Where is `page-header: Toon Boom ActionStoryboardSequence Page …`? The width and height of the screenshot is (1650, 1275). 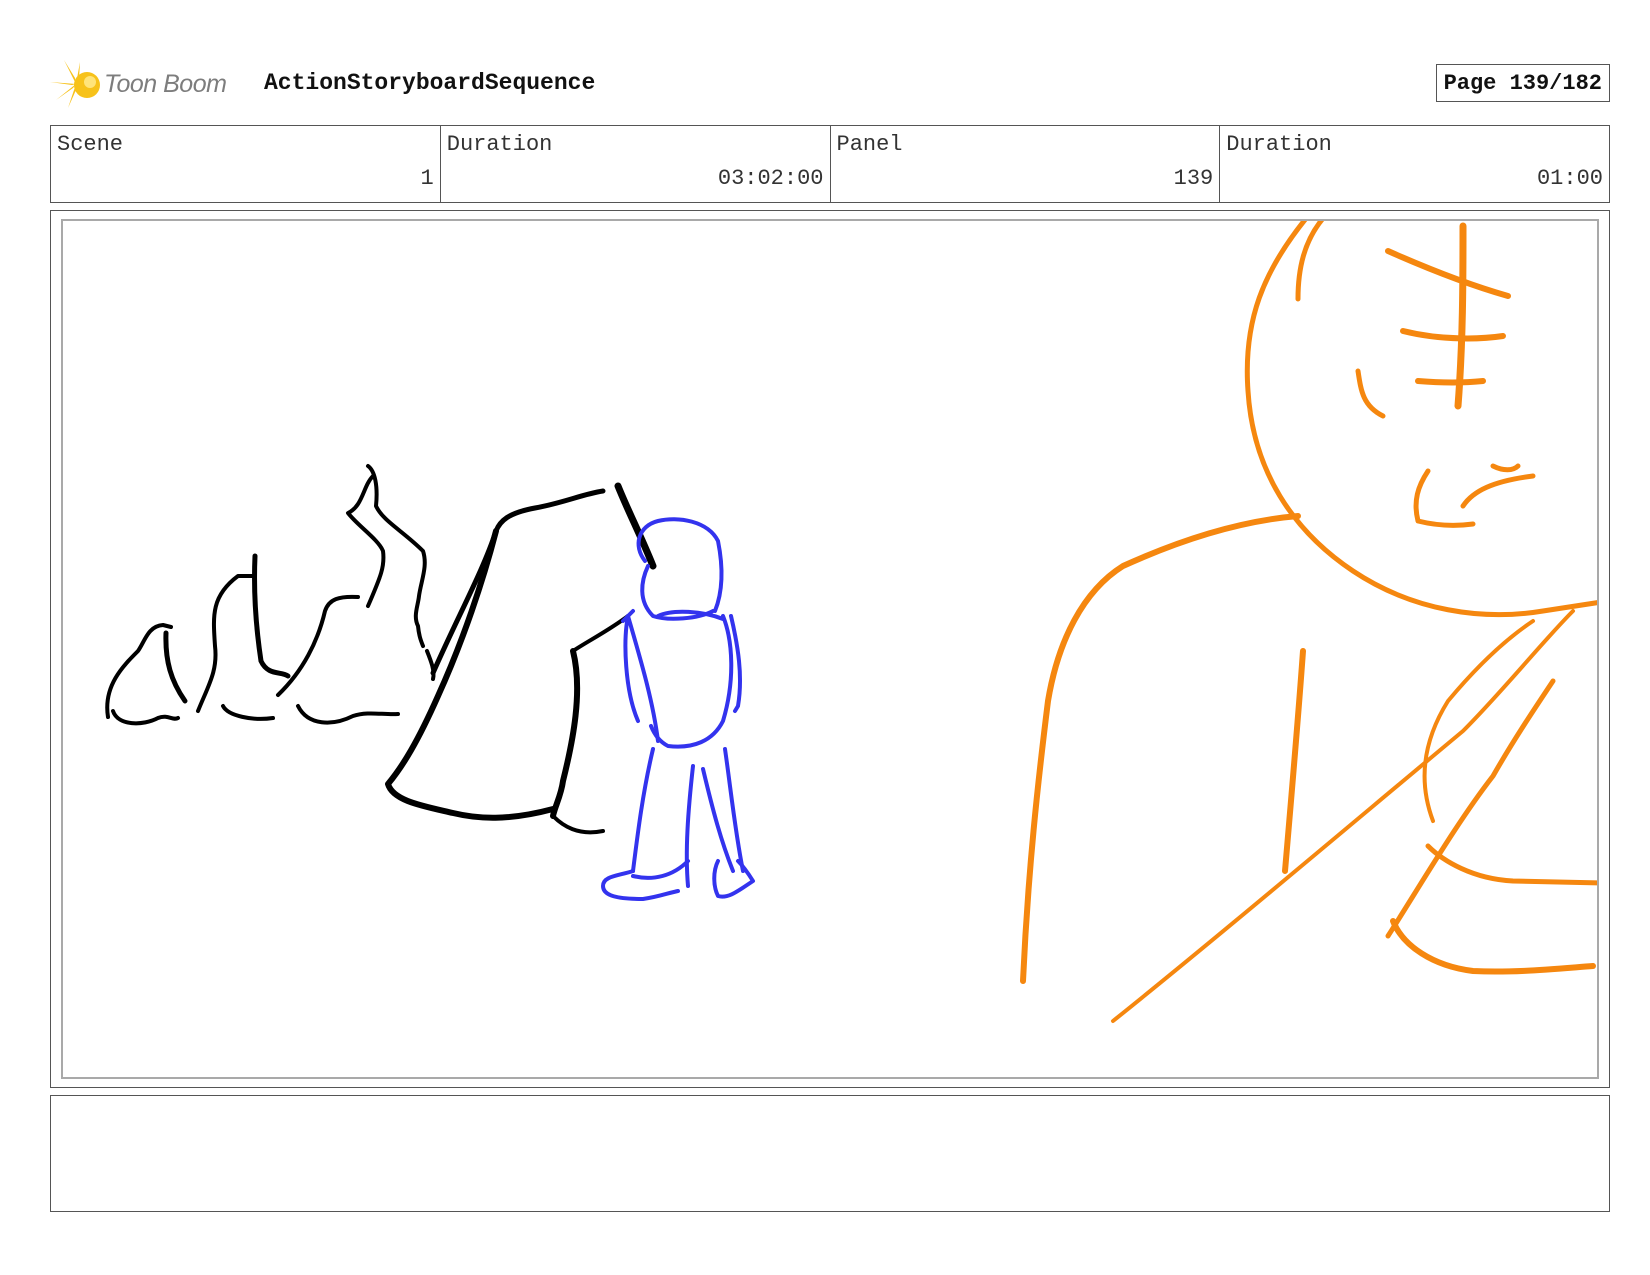
page-header: Toon Boom ActionStoryboardSequence Page … is located at coordinates (830, 85).